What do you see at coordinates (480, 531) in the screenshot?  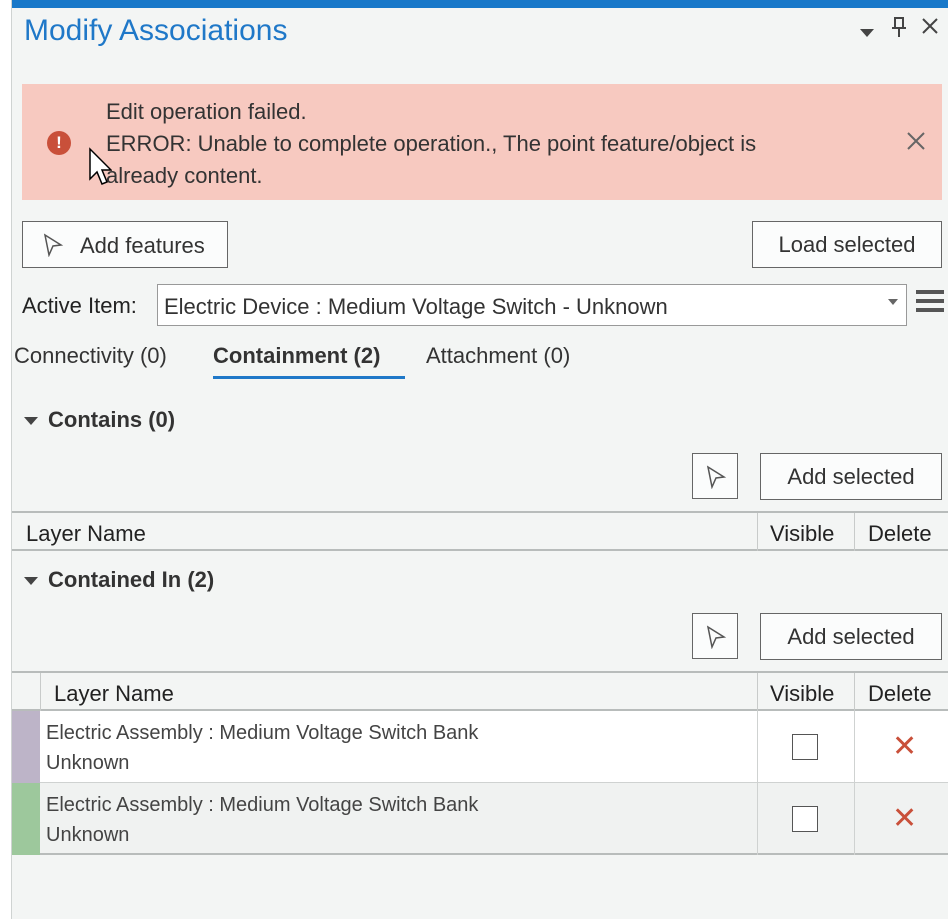 I see `contains-table-header: Layer Name Visible Delete` at bounding box center [480, 531].